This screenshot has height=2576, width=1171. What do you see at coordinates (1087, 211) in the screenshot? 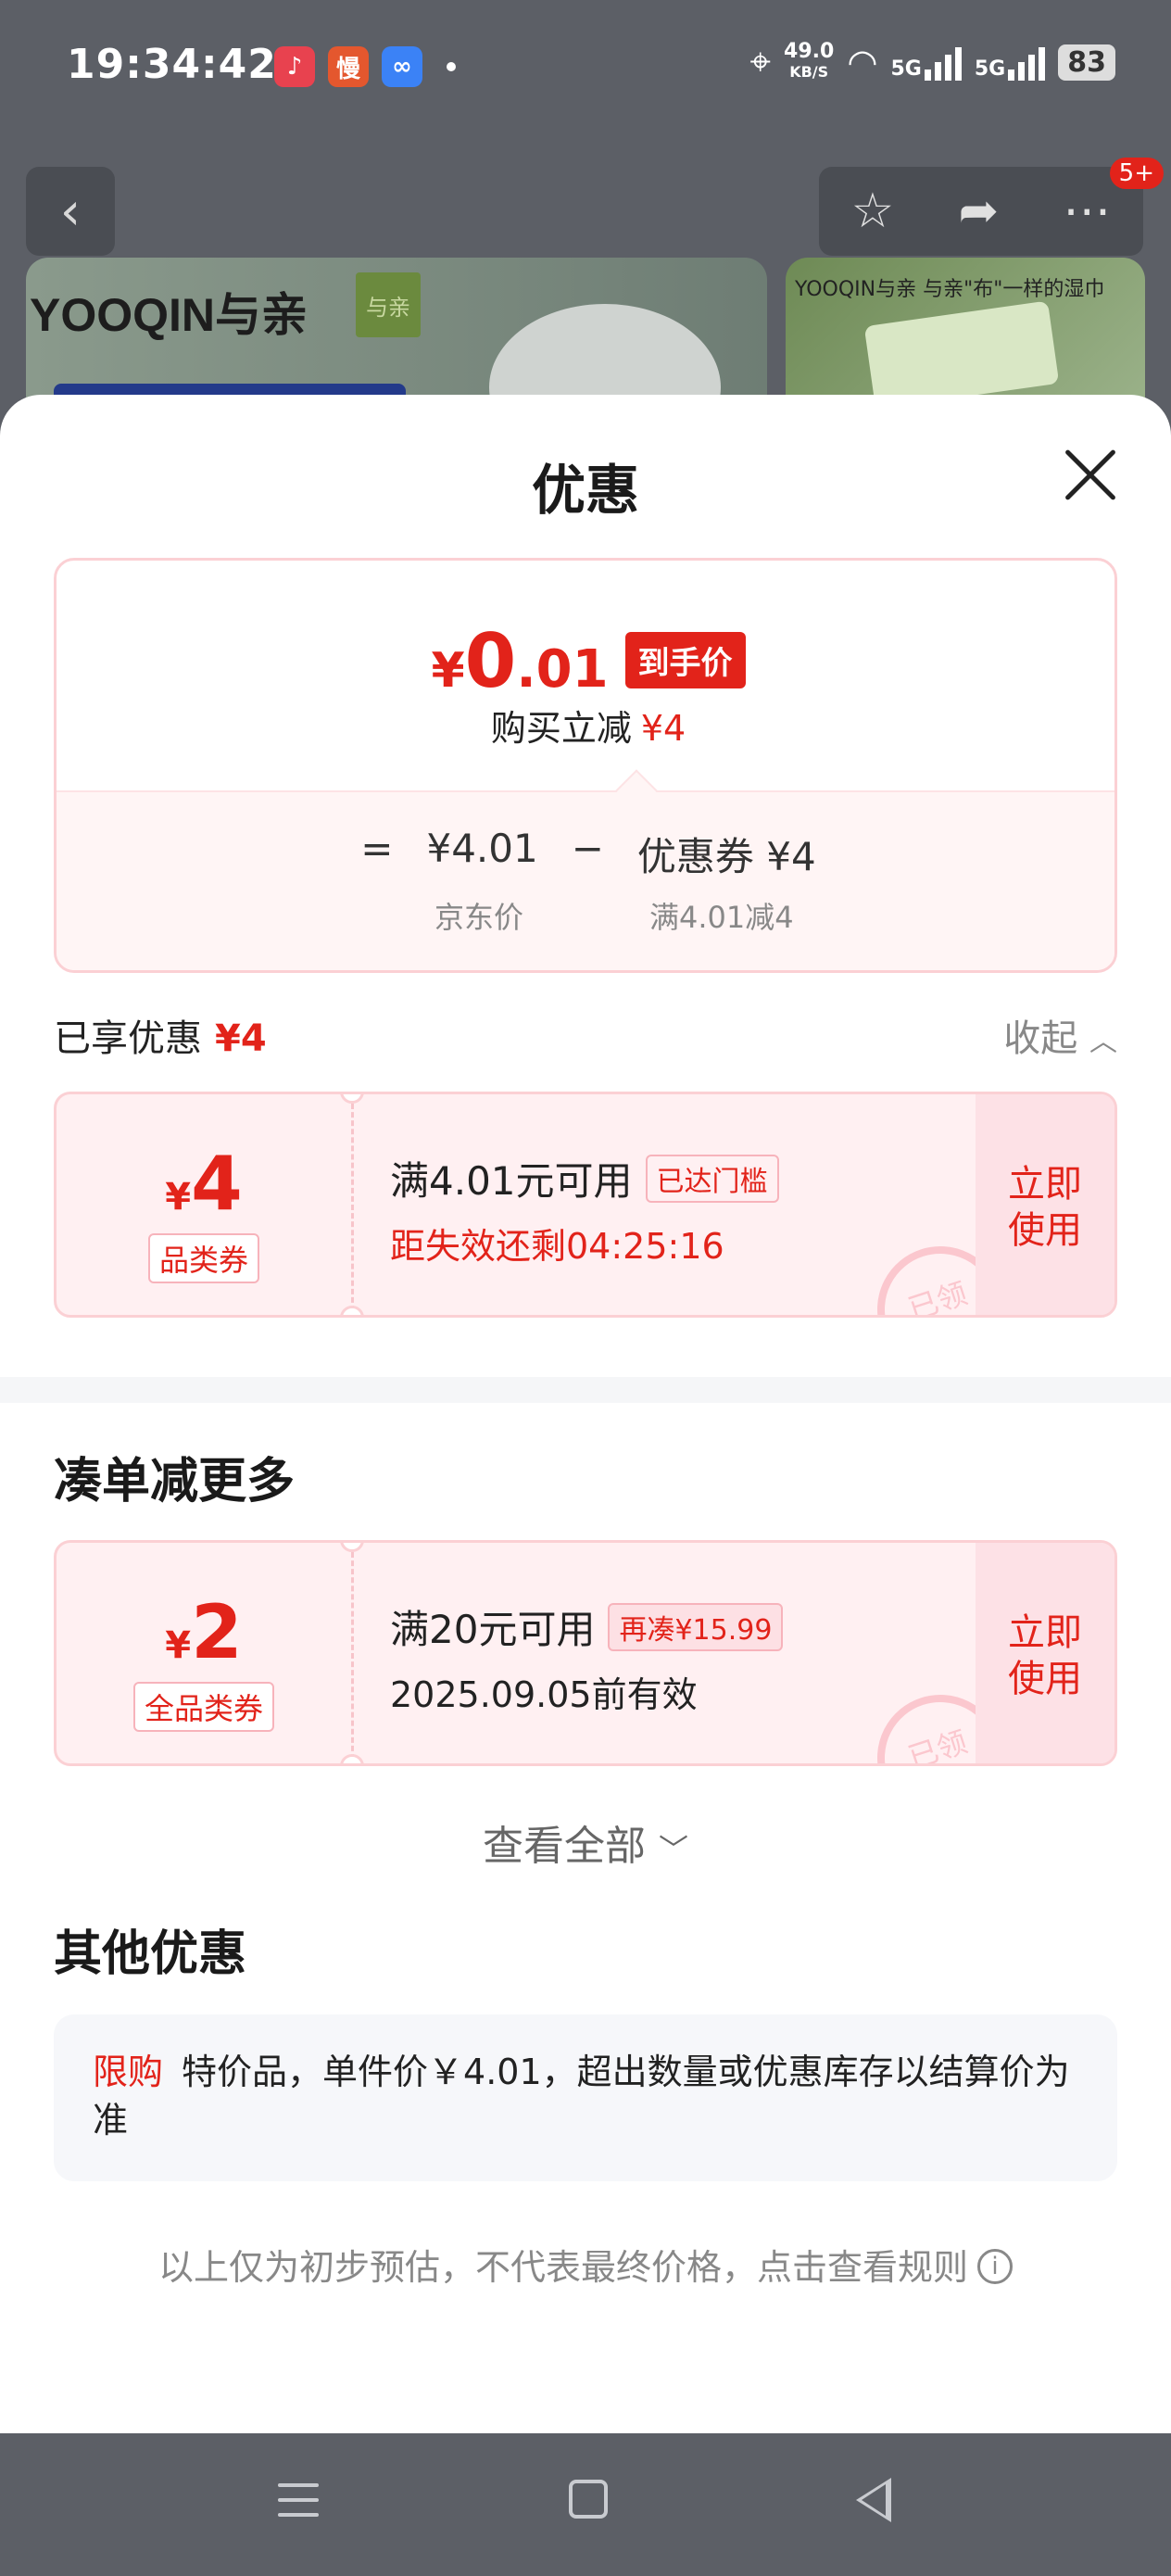
I see `more-icon: ⋯` at bounding box center [1087, 211].